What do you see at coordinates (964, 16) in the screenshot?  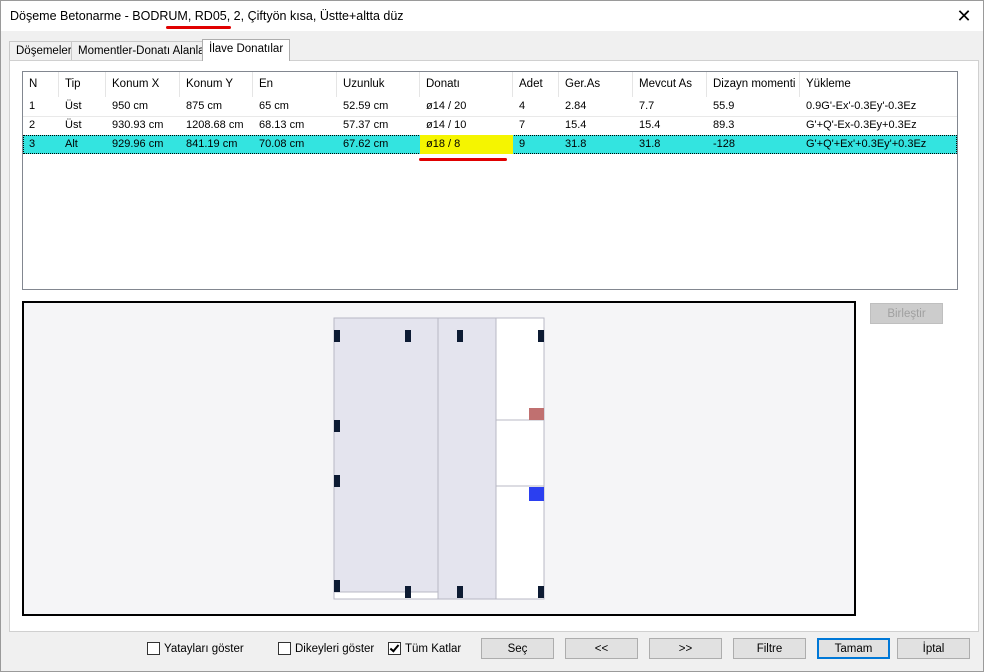 I see `close-button: ✕` at bounding box center [964, 16].